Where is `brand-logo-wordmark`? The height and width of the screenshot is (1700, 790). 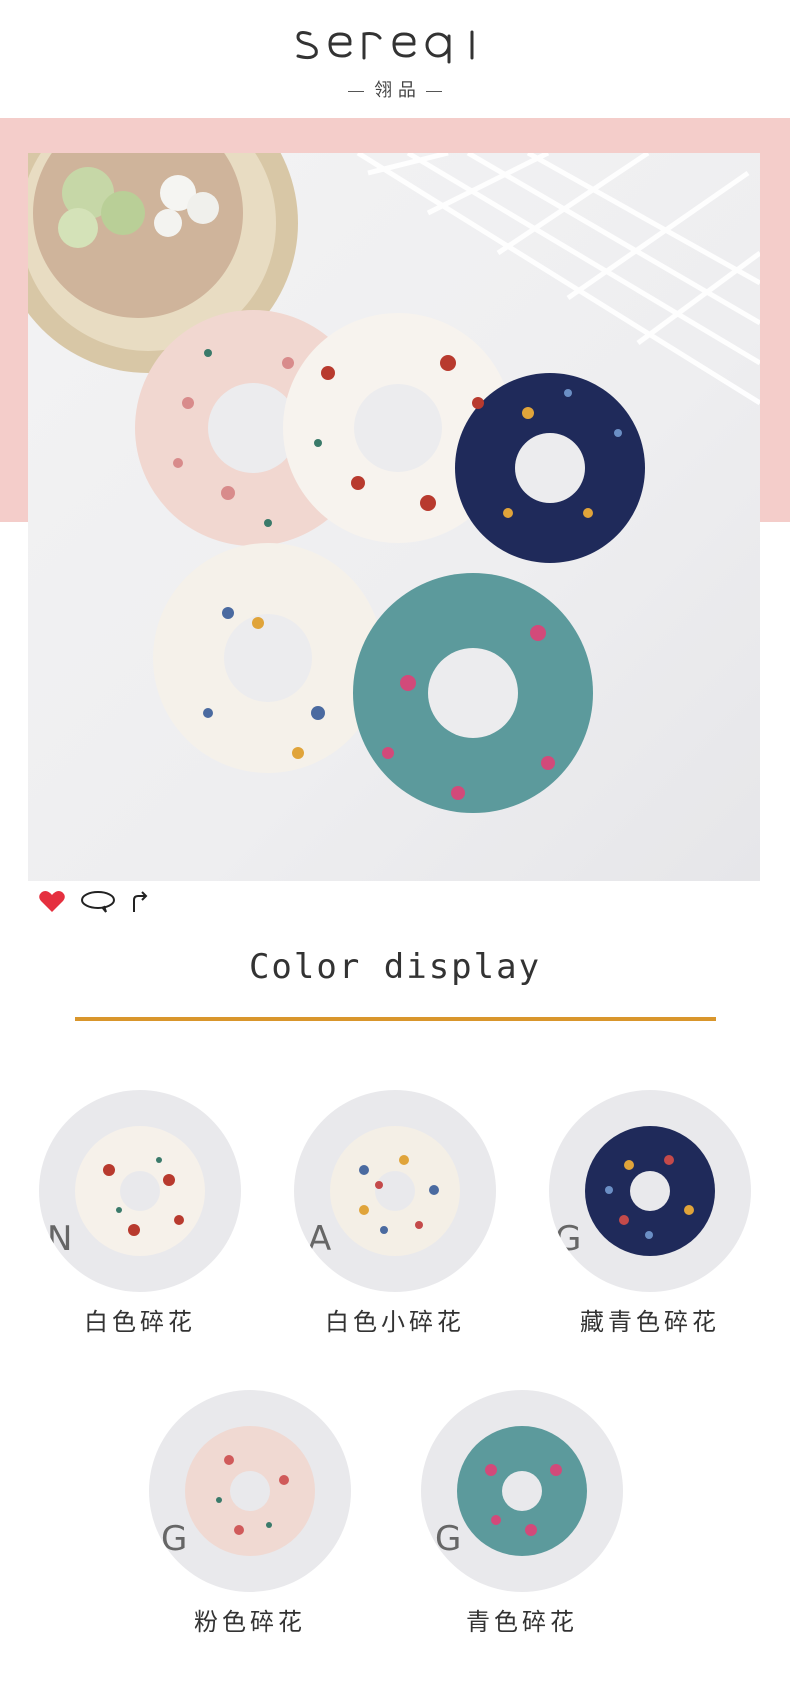 brand-logo-wordmark is located at coordinates (385, 47).